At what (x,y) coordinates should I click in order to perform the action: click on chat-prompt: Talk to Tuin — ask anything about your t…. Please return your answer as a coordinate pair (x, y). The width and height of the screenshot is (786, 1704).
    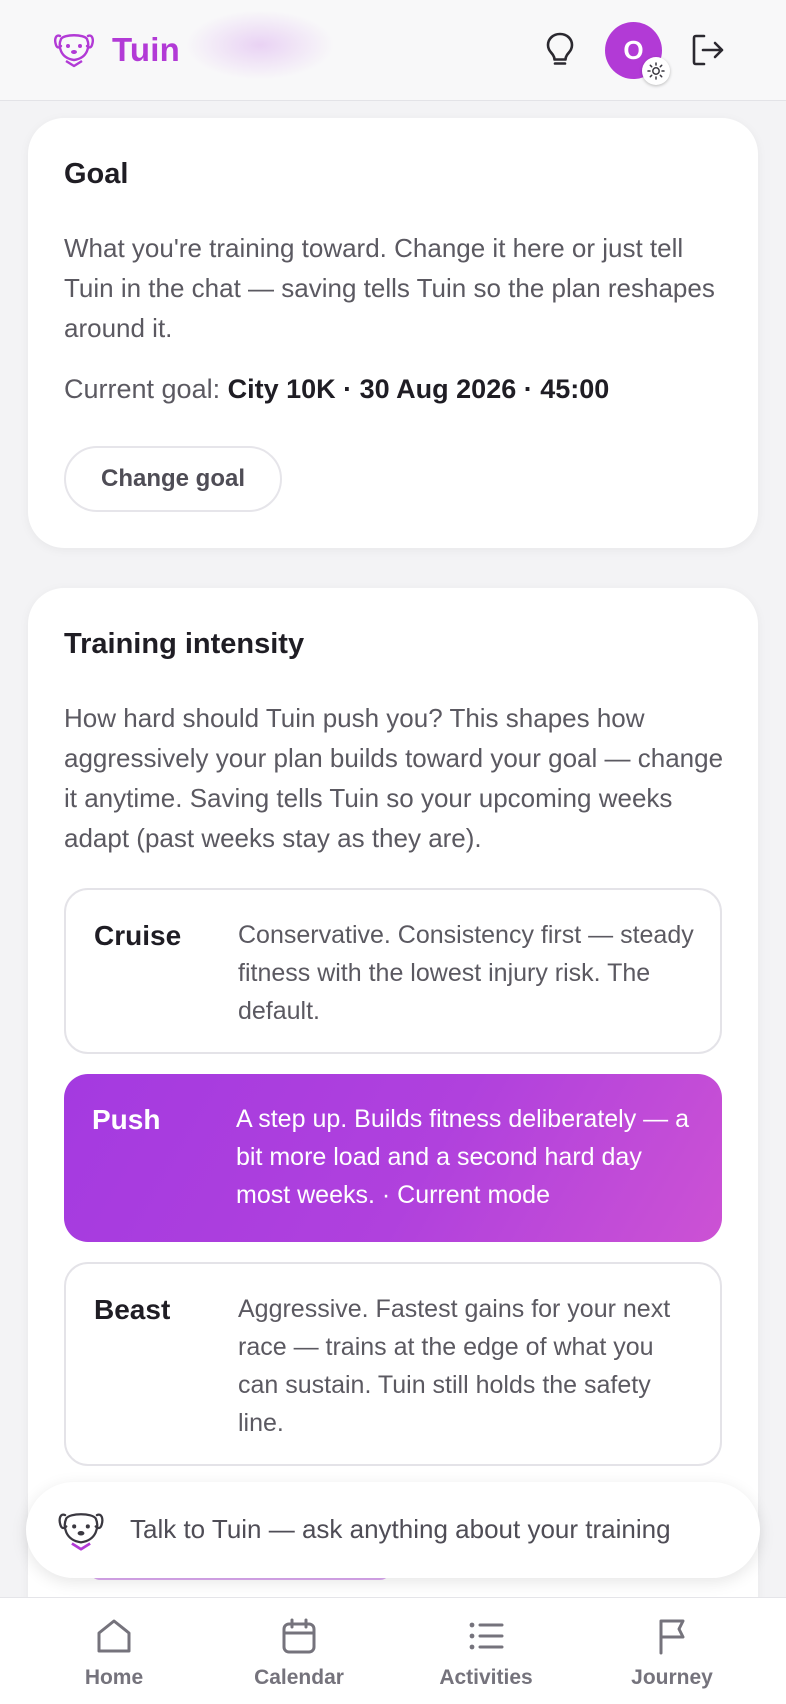
    Looking at the image, I should click on (400, 1529).